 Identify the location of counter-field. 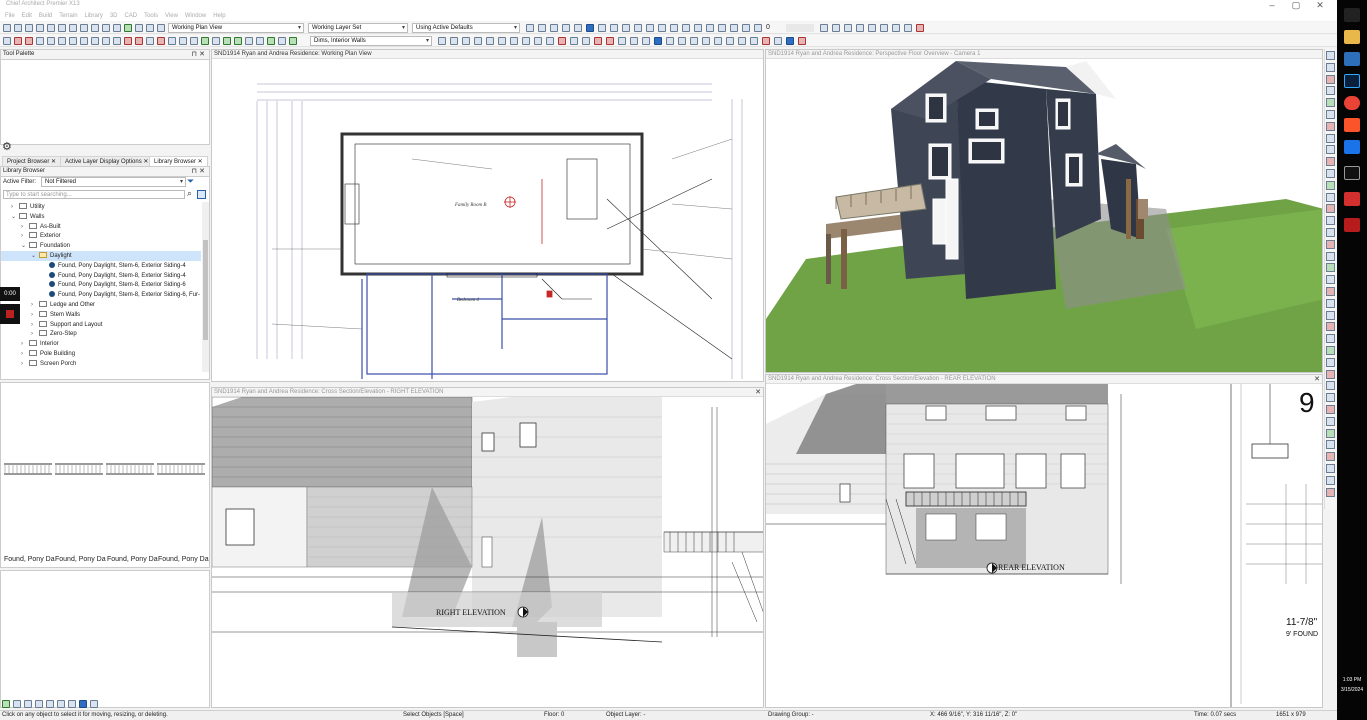
(800, 28).